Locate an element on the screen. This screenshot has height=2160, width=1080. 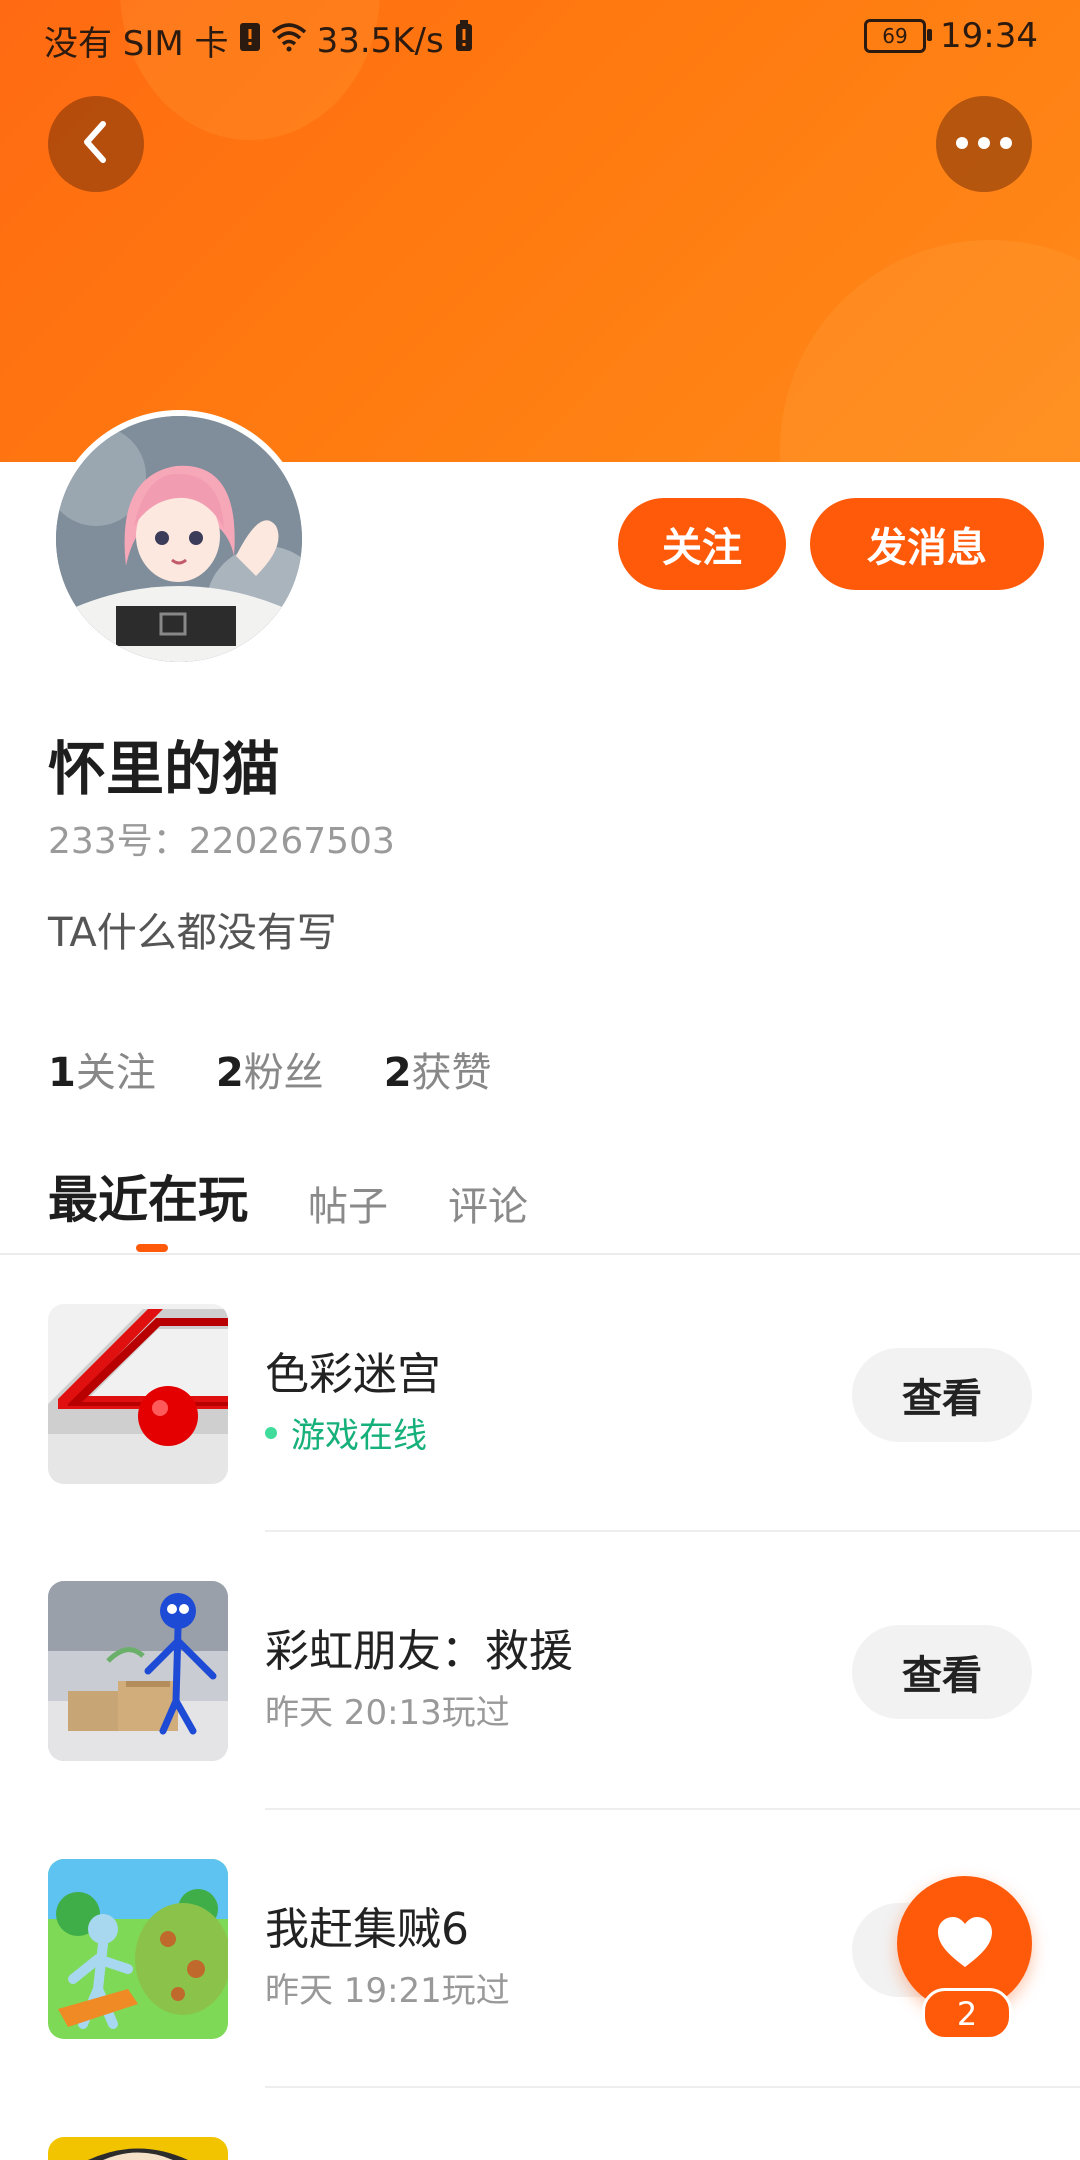
chevron-left-icon is located at coordinates (96, 144).